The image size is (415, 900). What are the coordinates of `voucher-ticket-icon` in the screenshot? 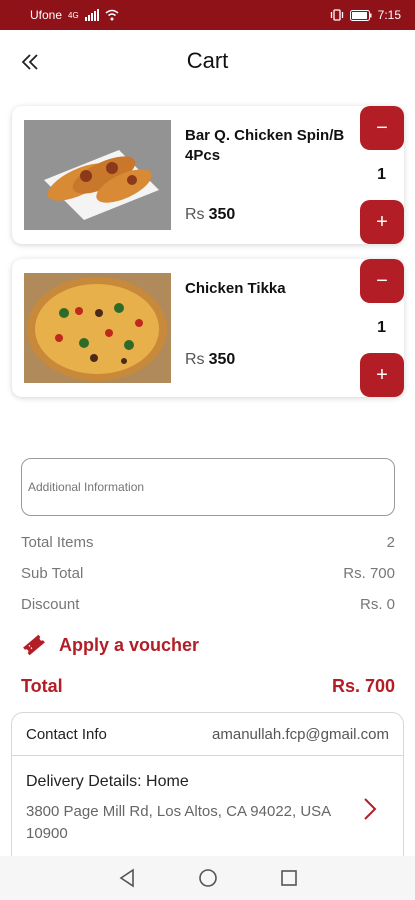 It's located at (34, 645).